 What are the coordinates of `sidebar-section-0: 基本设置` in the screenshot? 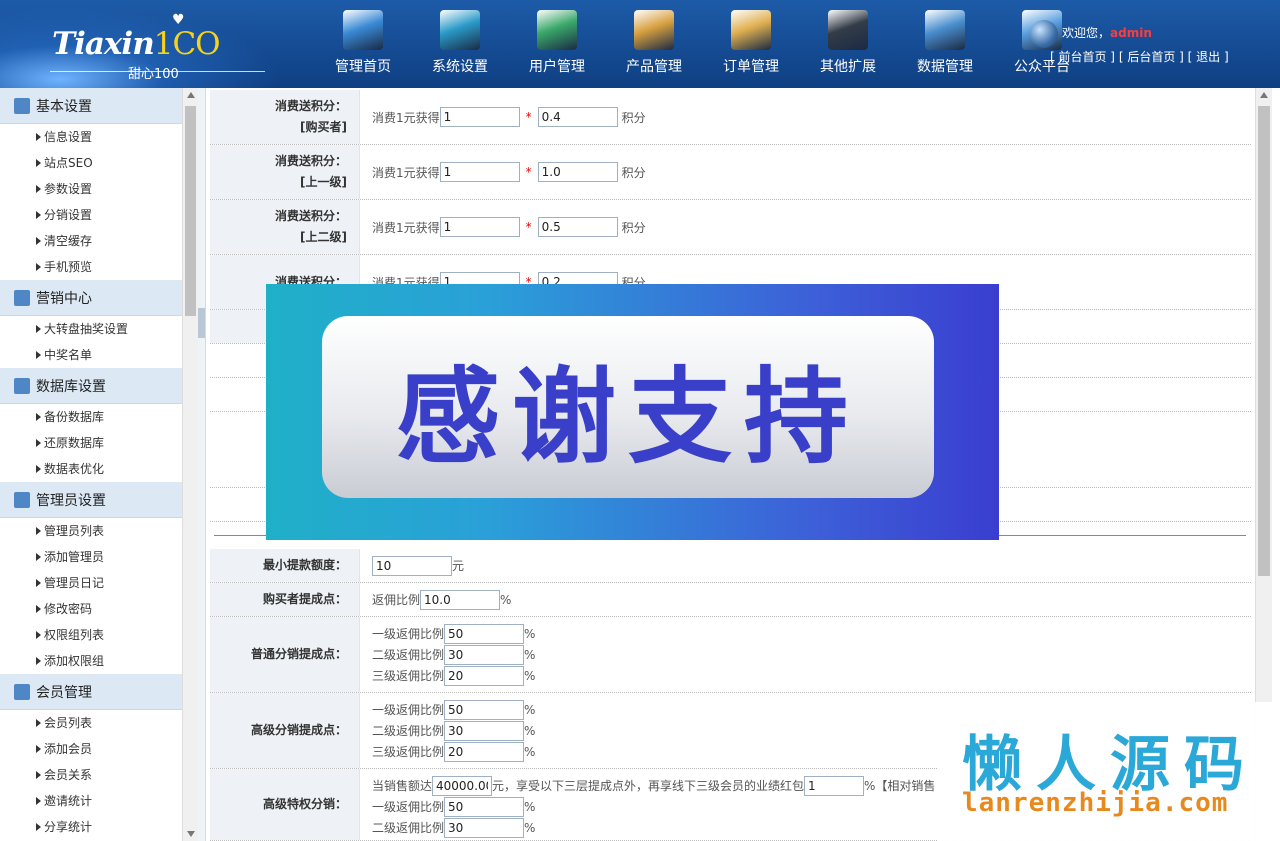 It's located at (91, 106).